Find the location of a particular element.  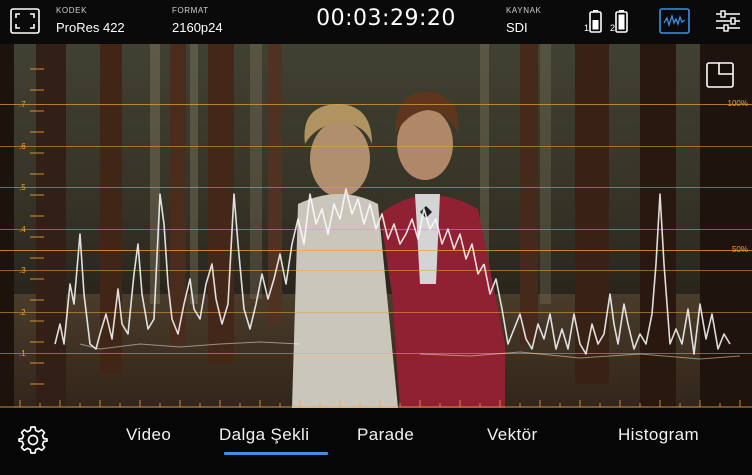

timeline-ruler is located at coordinates (376, 404).